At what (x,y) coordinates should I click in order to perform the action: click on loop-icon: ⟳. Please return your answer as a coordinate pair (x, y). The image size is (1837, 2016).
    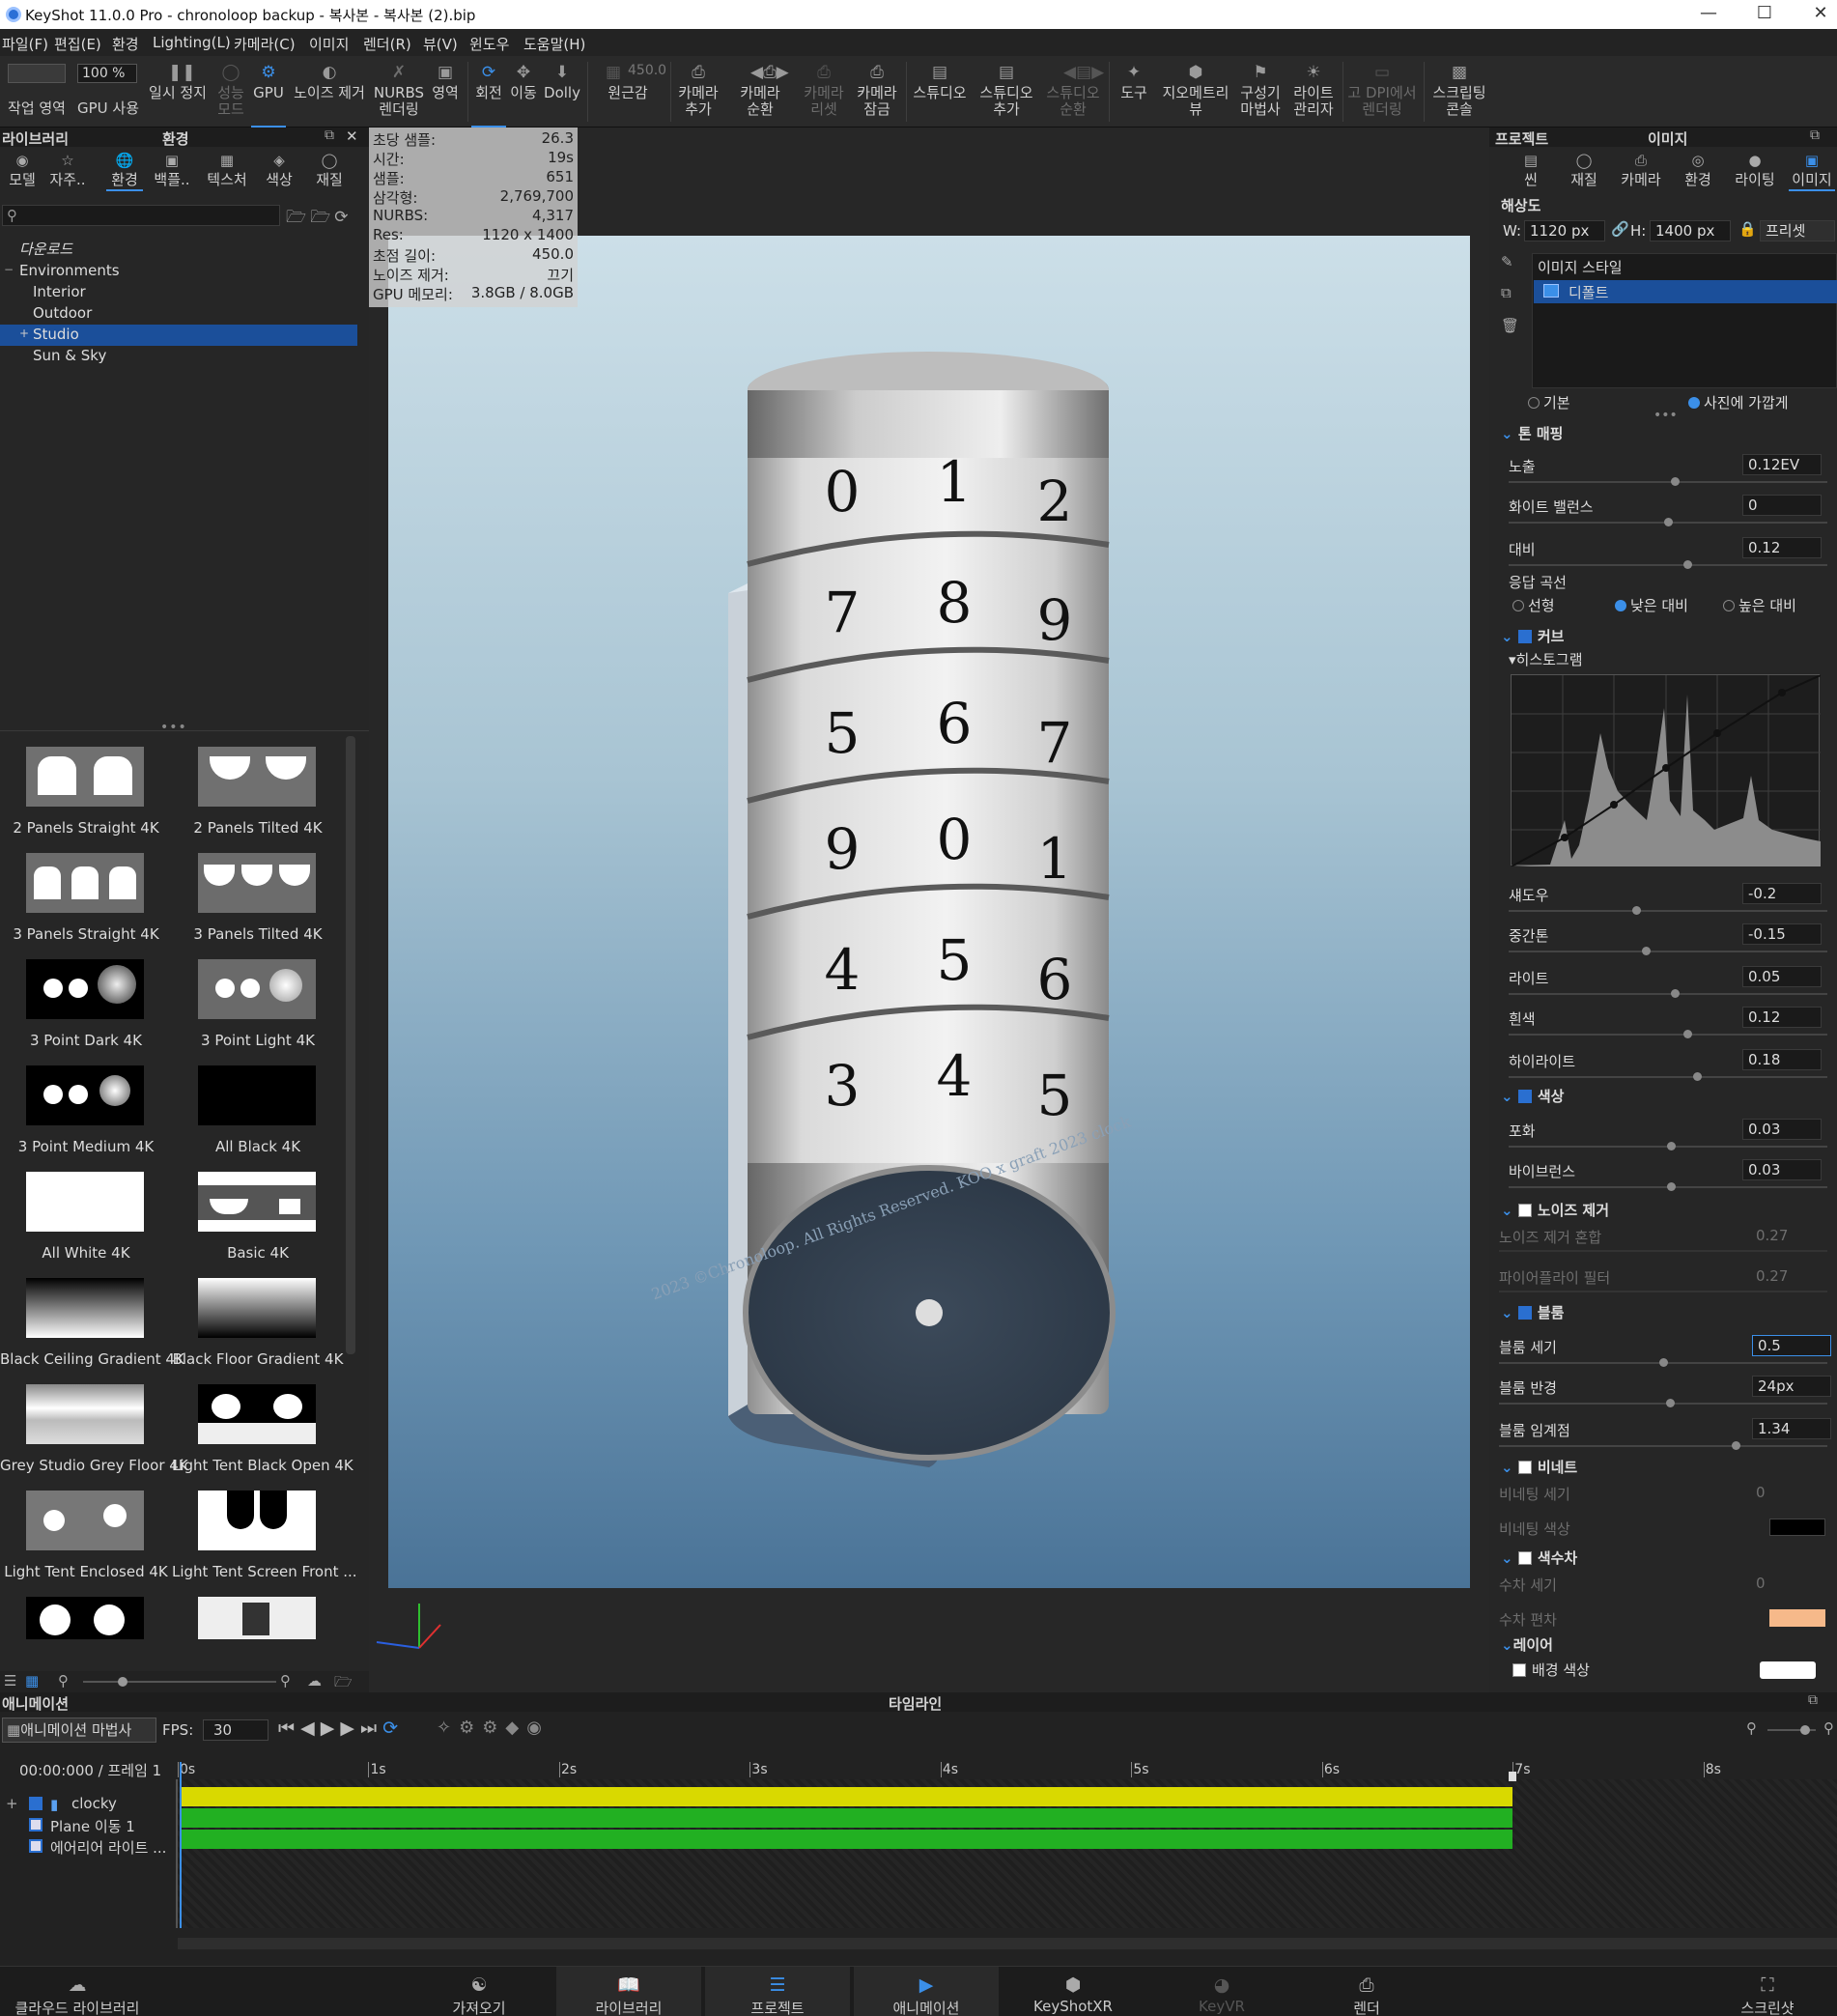
    Looking at the image, I should click on (393, 1728).